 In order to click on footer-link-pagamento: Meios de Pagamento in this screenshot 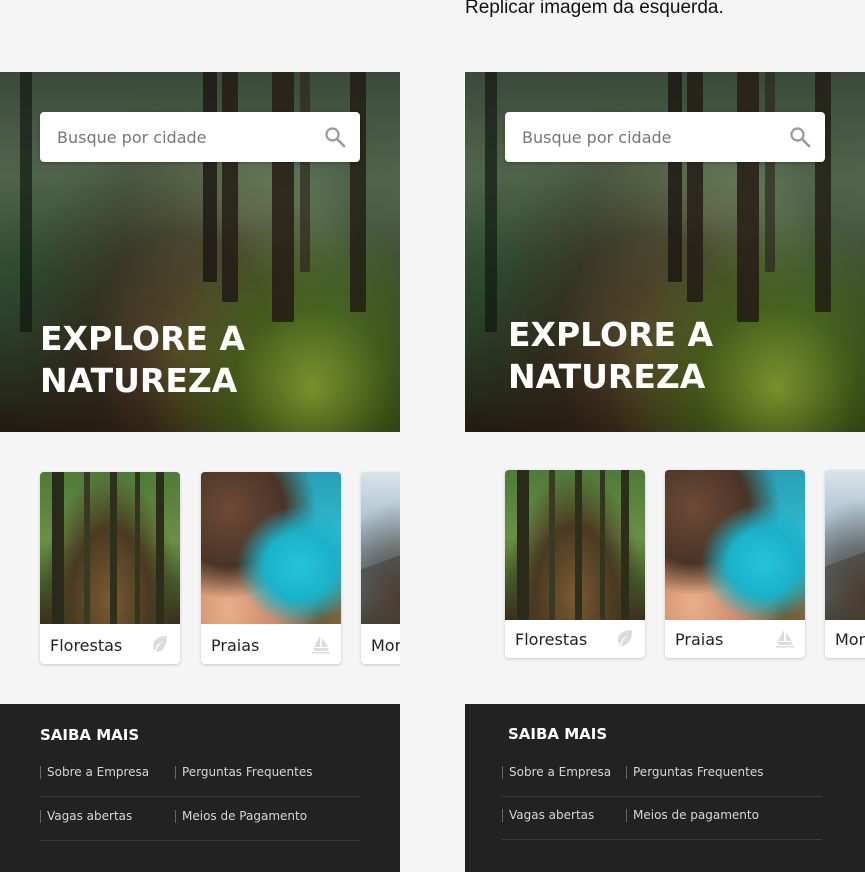, I will do `click(241, 816)`.